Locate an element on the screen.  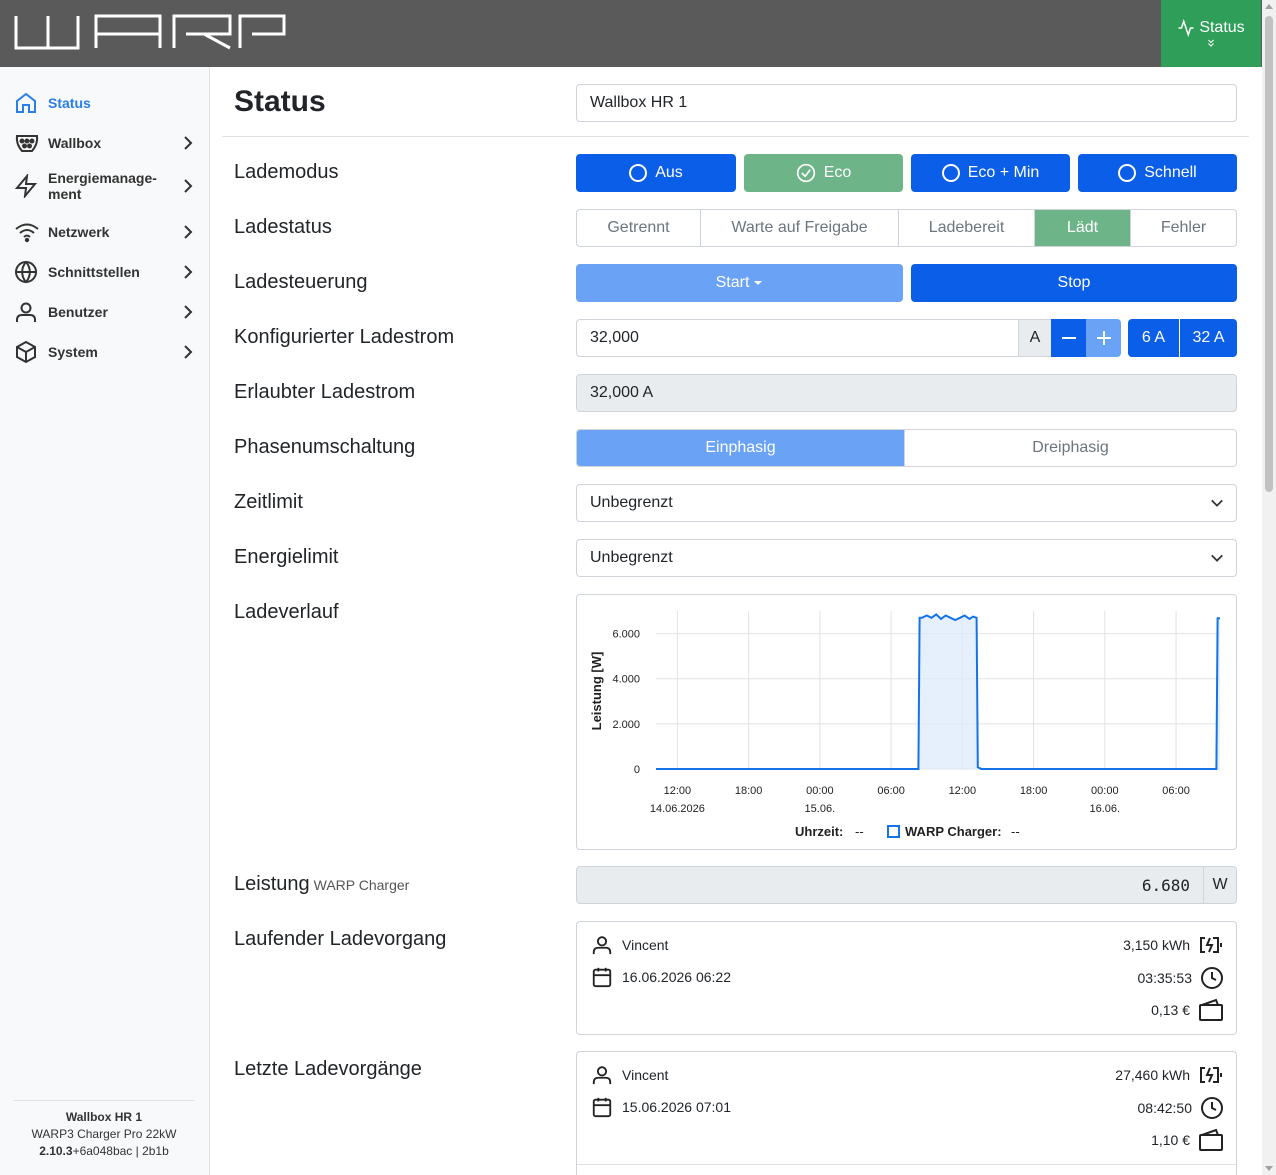
mode-label: Eco + Min is located at coordinates (1003, 172).